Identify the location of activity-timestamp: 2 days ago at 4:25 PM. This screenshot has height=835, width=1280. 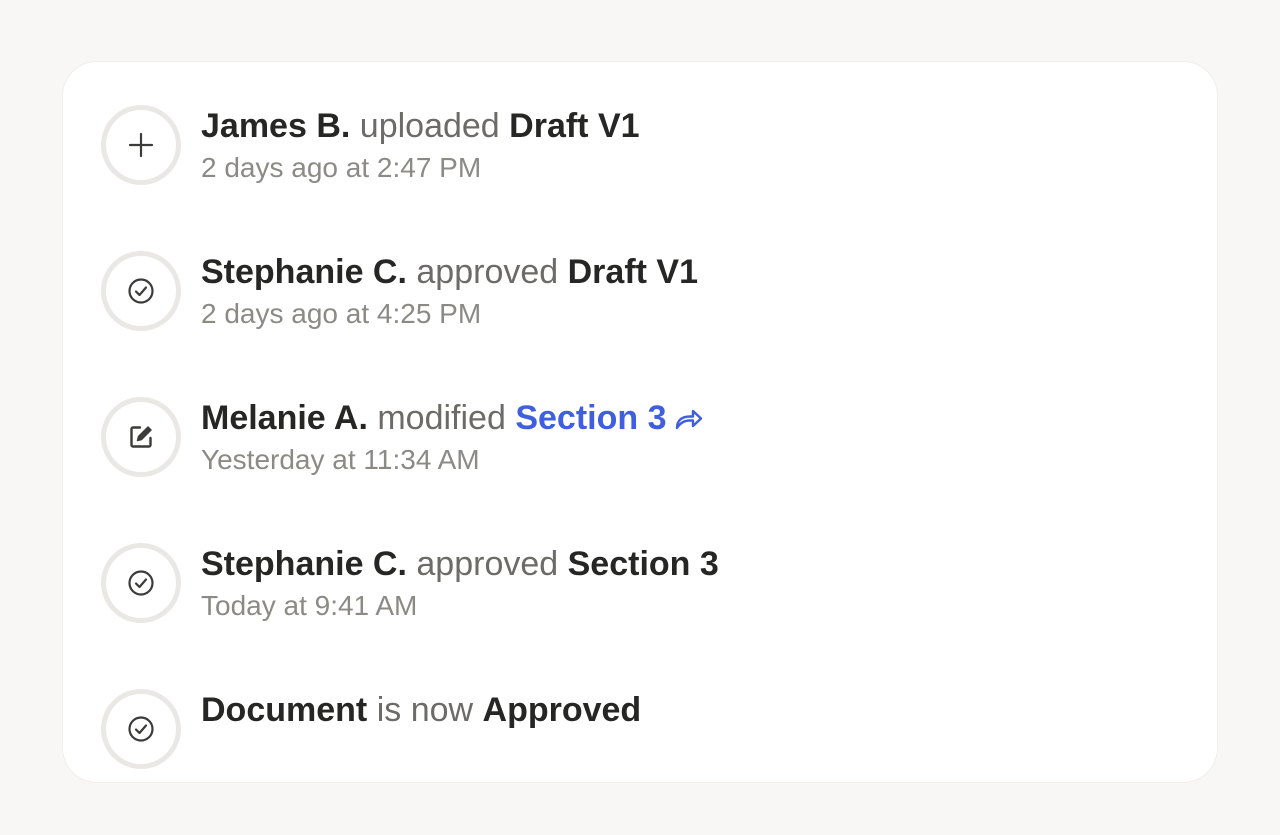
(341, 313).